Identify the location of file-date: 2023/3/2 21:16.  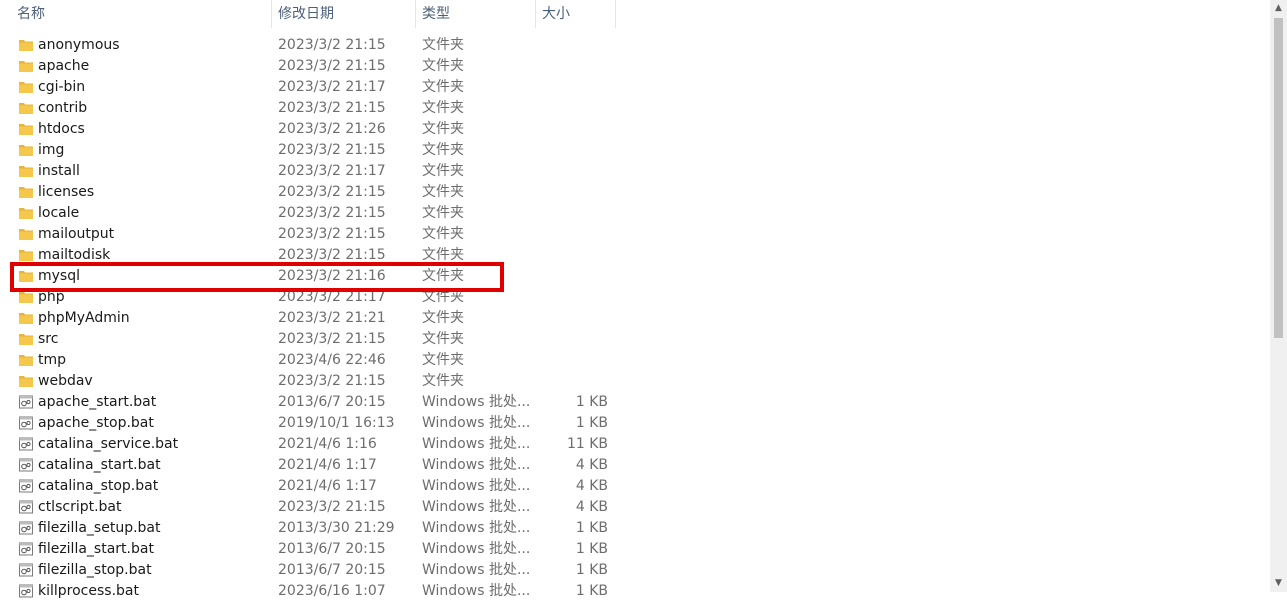
(332, 276).